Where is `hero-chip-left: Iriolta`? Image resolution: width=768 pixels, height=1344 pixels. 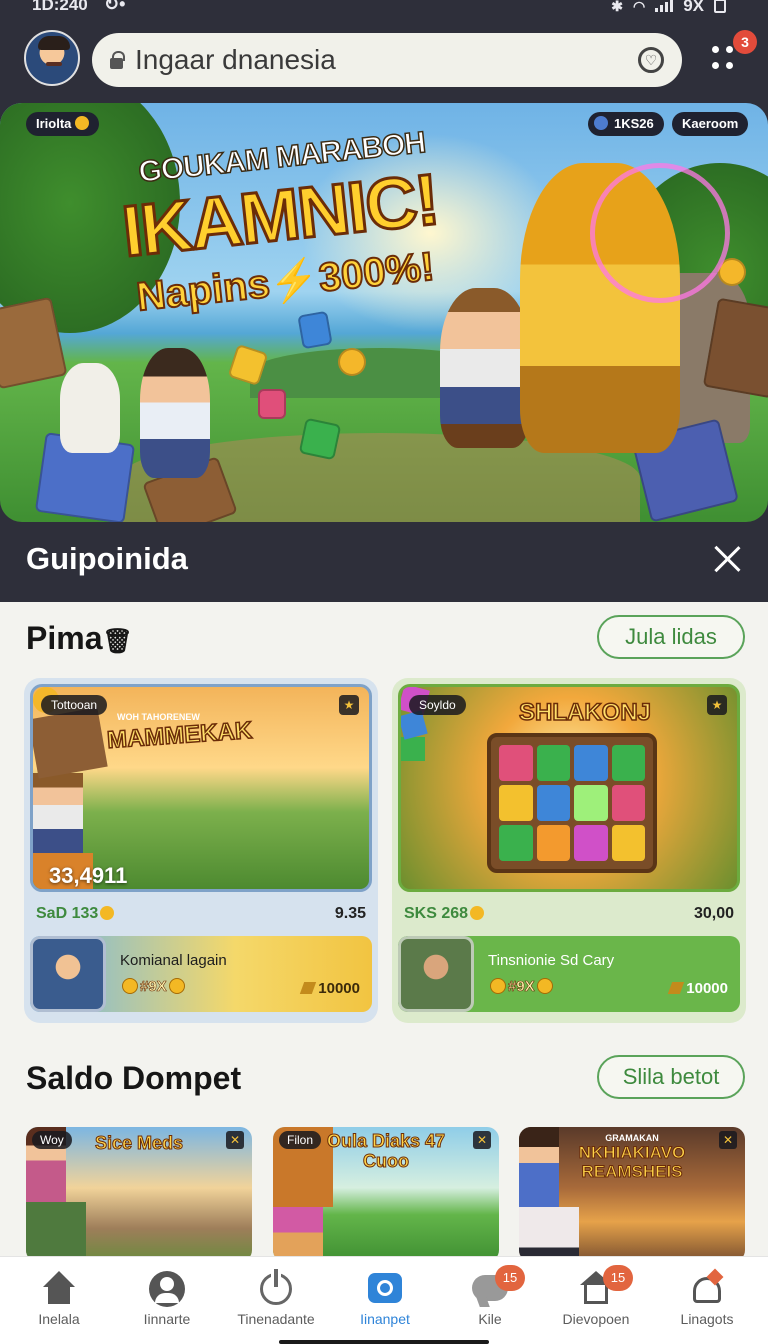
hero-chip-left: Iriolta is located at coordinates (63, 124).